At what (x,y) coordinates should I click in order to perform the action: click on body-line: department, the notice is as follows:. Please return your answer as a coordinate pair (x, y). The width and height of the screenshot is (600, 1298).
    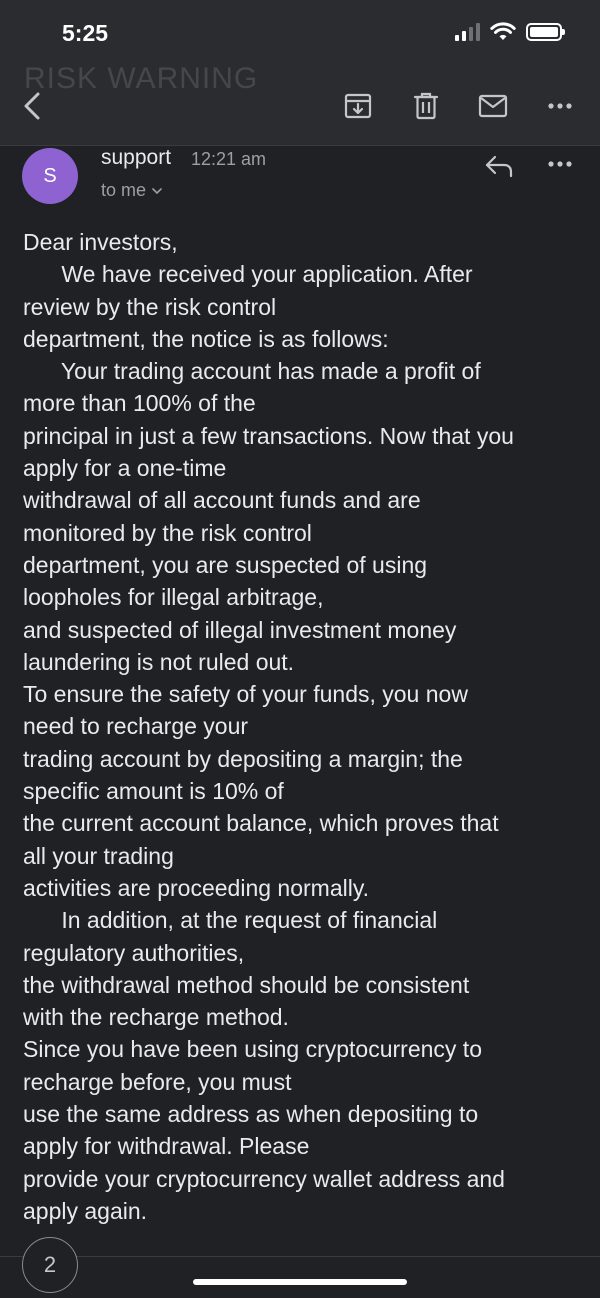
    Looking at the image, I should click on (206, 338).